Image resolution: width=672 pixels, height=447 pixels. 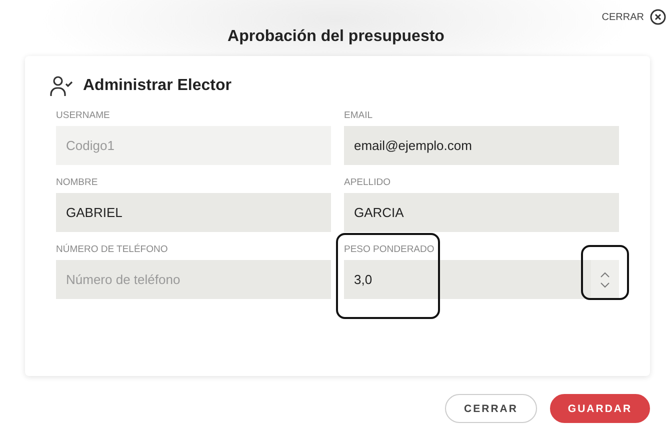 I want to click on highlight-outline, so click(x=605, y=272).